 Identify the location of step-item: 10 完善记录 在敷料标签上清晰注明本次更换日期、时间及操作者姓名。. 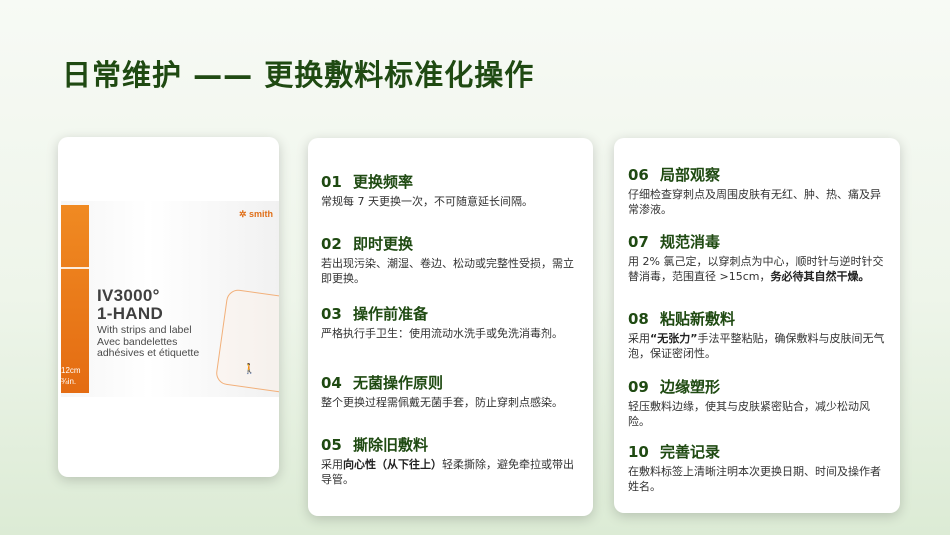
(759, 468).